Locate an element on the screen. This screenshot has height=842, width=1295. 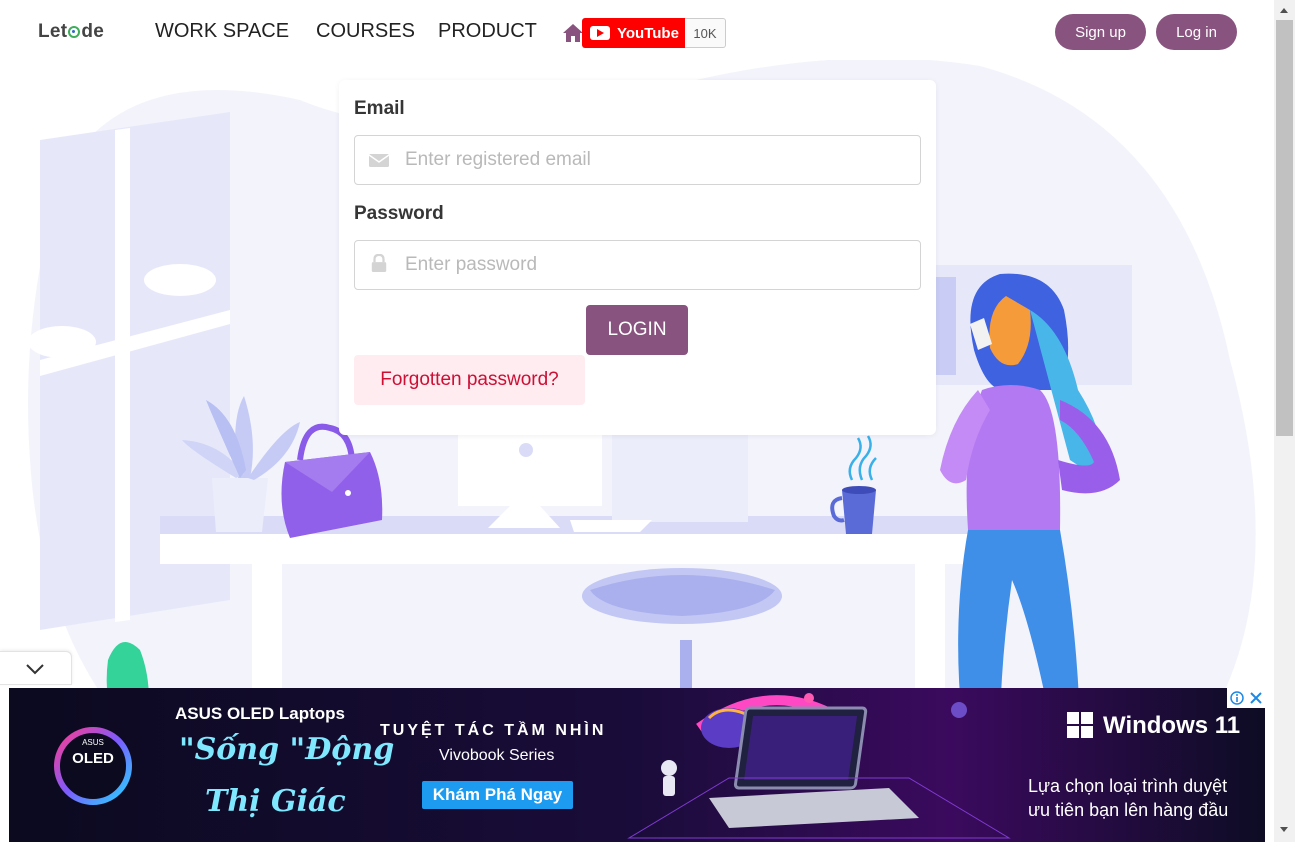
logo-text-right: de is located at coordinates (93, 31).